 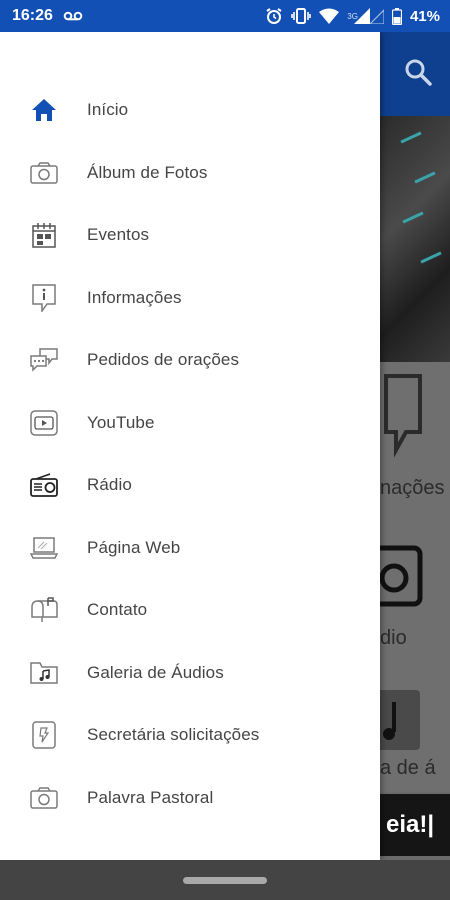 I want to click on info-icon, so click(x=44, y=298).